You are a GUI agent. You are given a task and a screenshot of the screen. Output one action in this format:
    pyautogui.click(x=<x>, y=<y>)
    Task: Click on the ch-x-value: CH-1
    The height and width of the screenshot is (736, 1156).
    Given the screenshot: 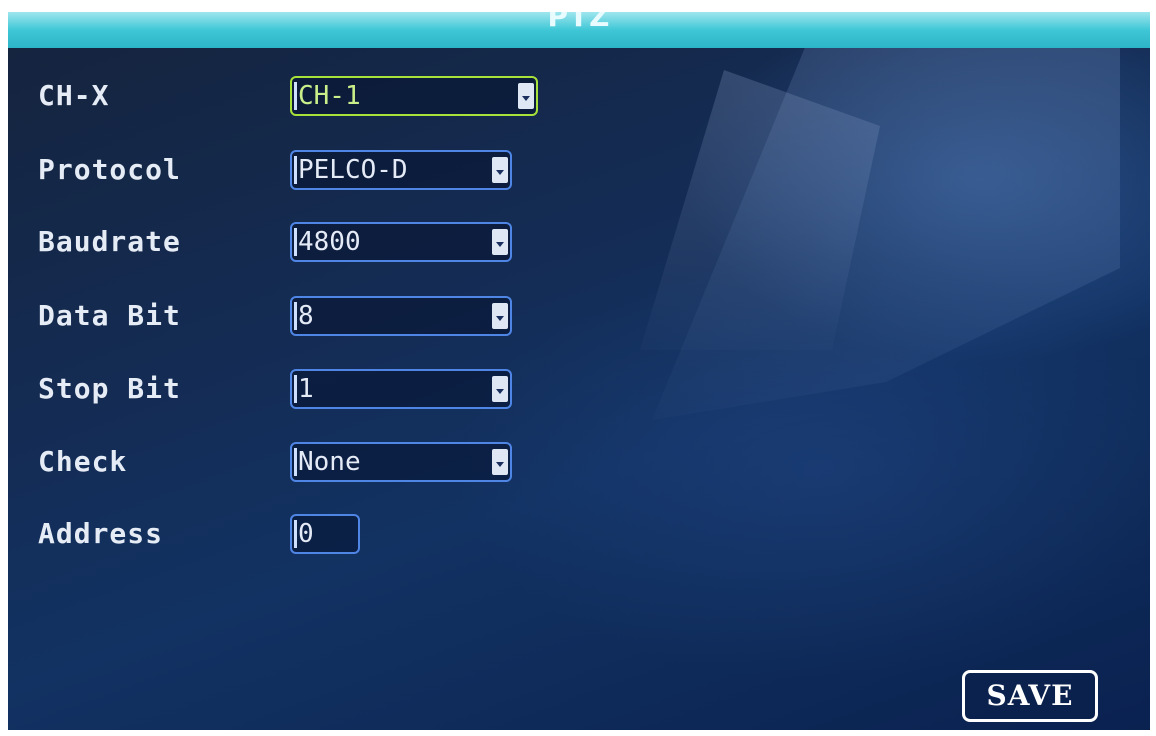 What is the action you would take?
    pyautogui.click(x=329, y=96)
    